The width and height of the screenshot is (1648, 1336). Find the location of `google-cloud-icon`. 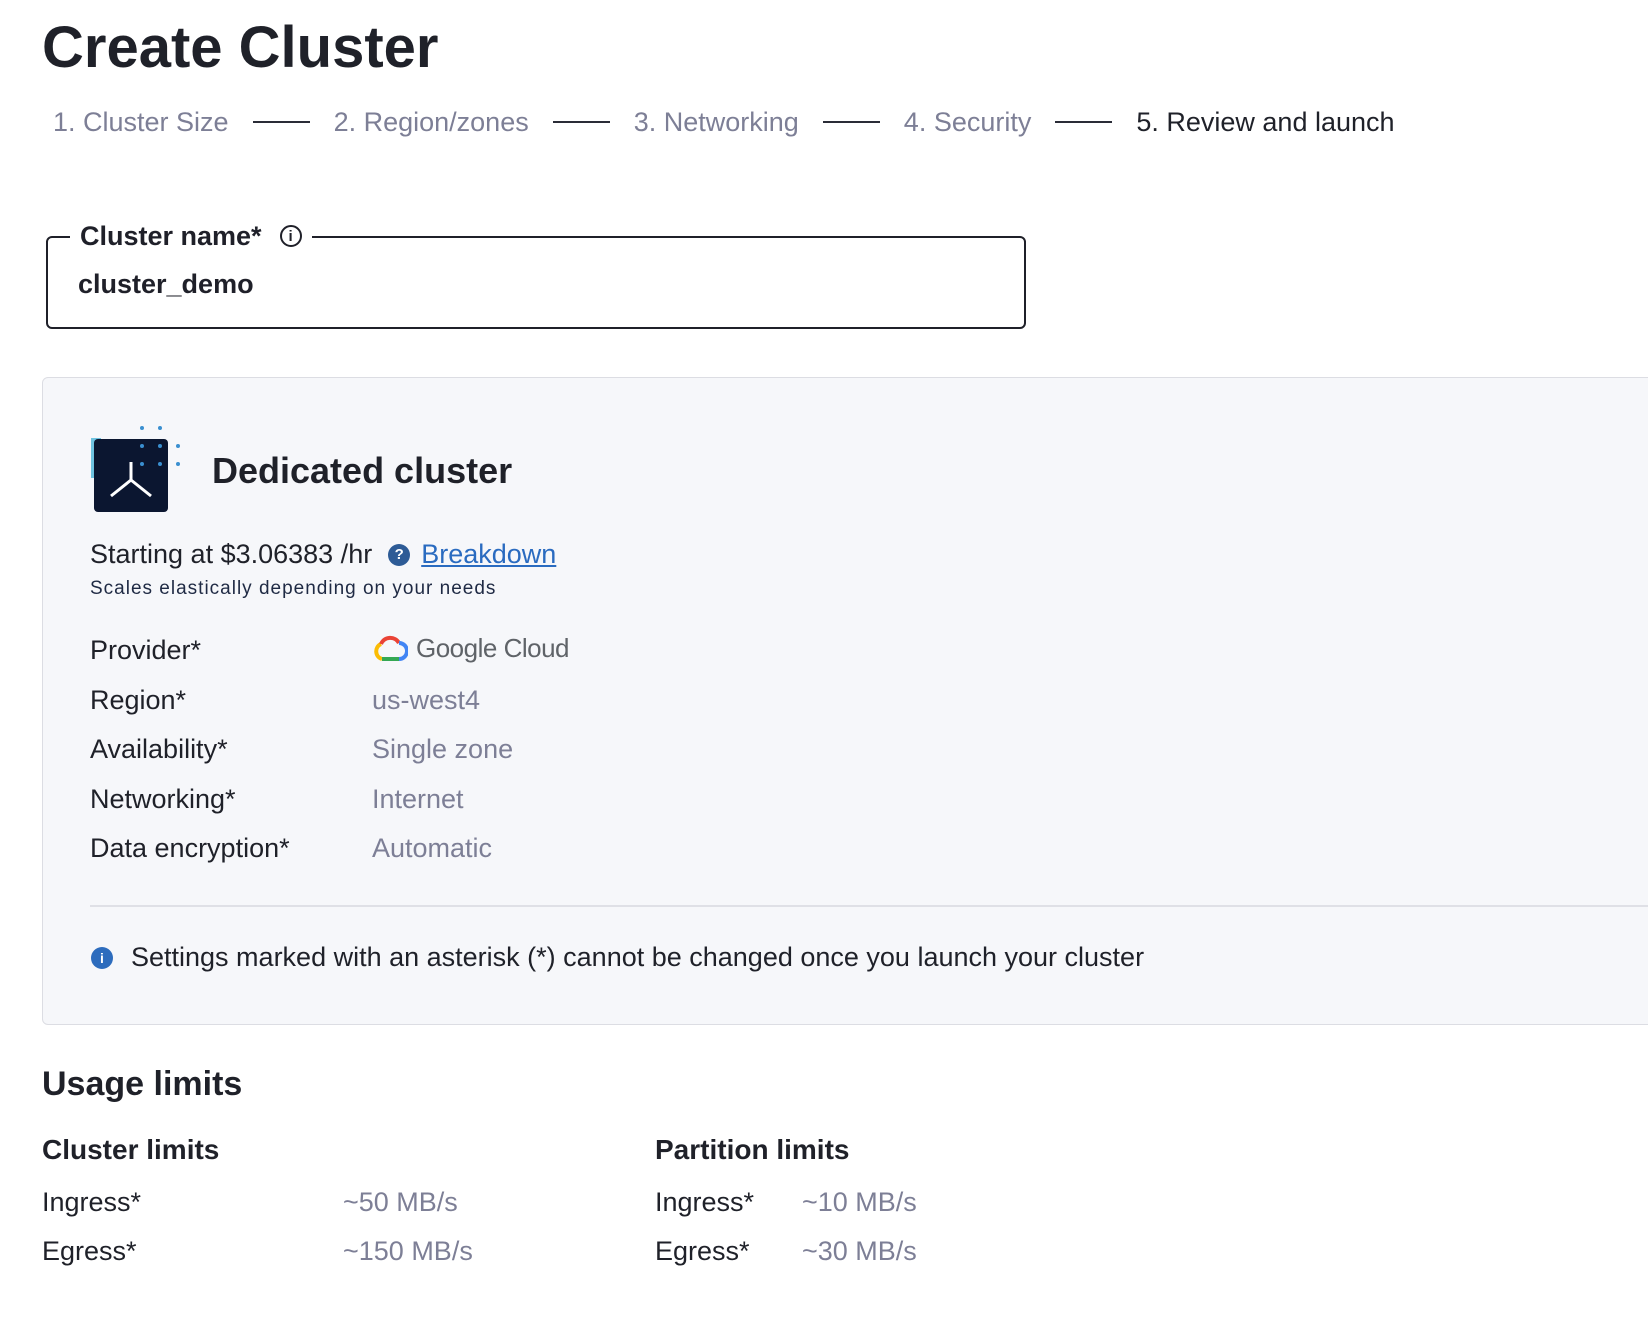

google-cloud-icon is located at coordinates (391, 648).